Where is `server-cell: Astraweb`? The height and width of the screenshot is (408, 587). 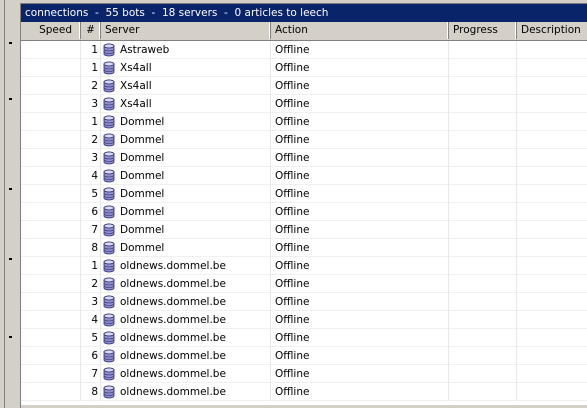 server-cell: Astraweb is located at coordinates (186, 50).